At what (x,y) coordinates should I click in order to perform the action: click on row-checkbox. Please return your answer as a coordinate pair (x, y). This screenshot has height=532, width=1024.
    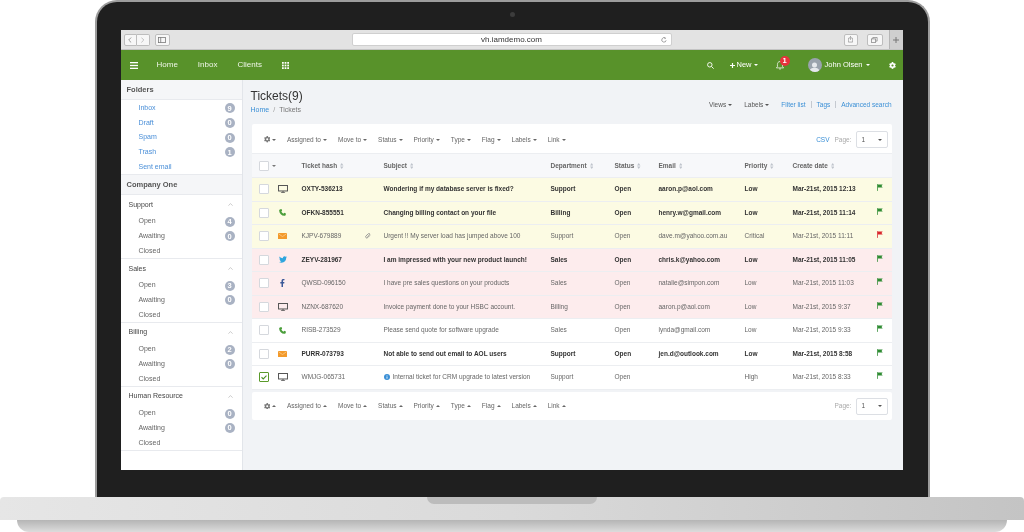
    Looking at the image, I should click on (263, 377).